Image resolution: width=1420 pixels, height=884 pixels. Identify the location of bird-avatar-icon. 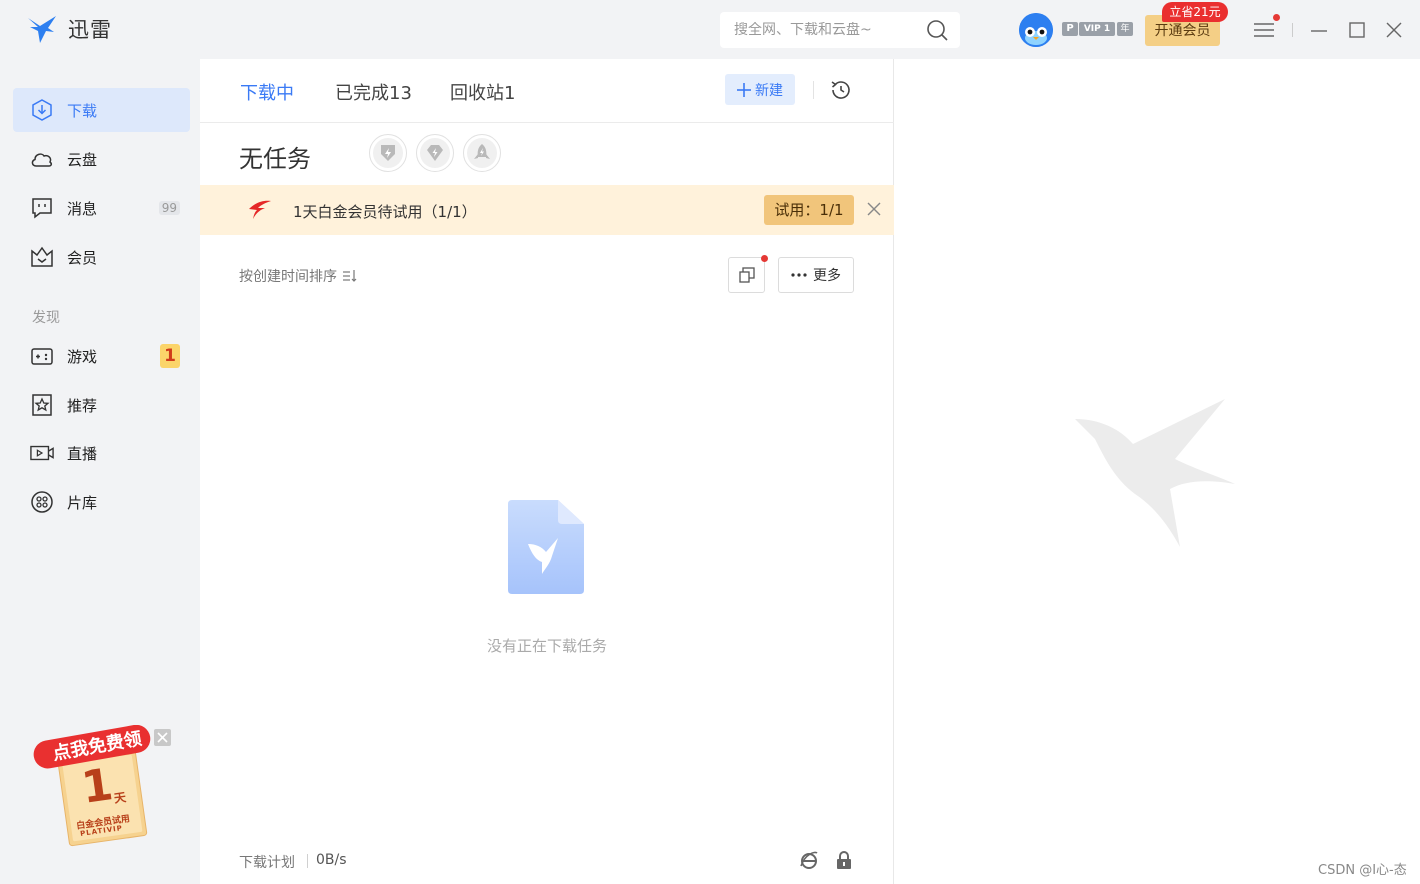
(1036, 30).